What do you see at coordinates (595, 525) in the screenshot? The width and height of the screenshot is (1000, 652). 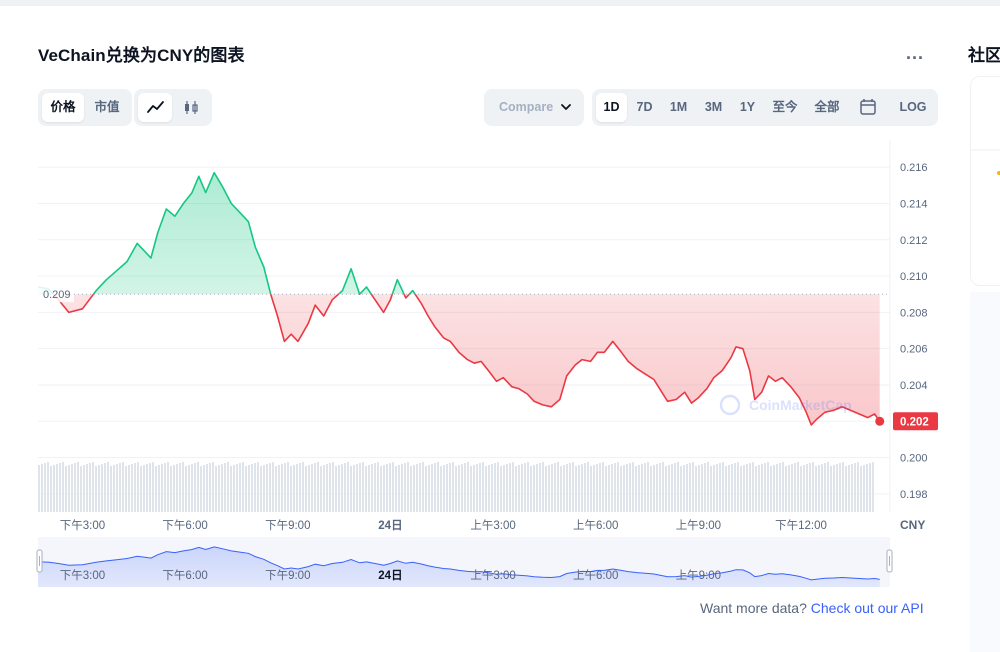 I see `x-tick-label: 上午6:00` at bounding box center [595, 525].